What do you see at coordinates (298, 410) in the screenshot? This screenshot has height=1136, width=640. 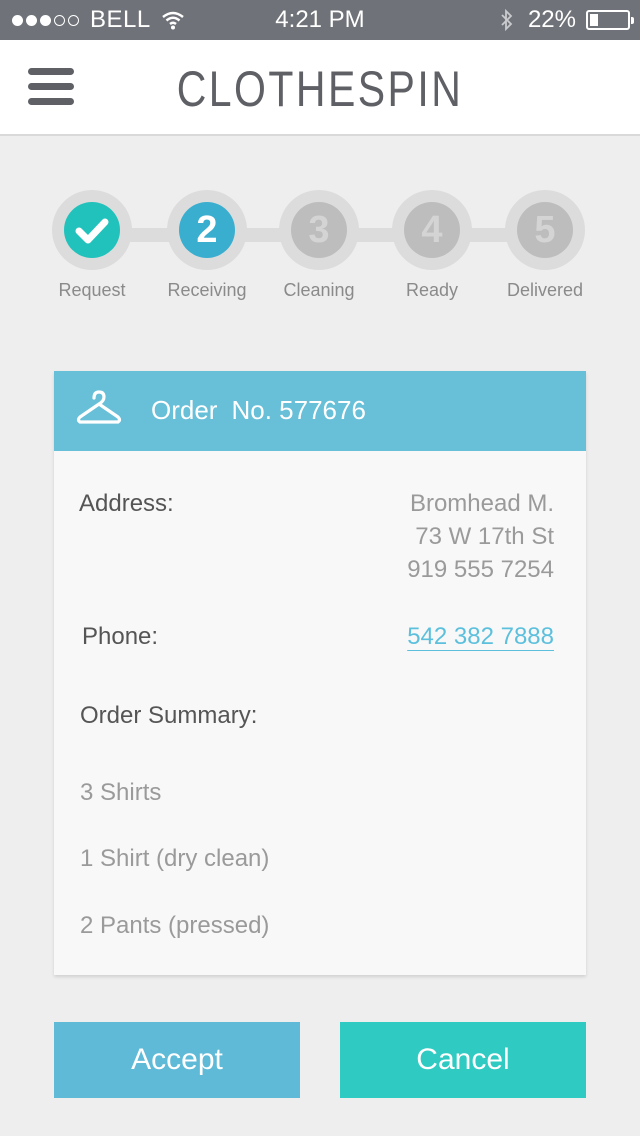 I see `order-number: No. 577676` at bounding box center [298, 410].